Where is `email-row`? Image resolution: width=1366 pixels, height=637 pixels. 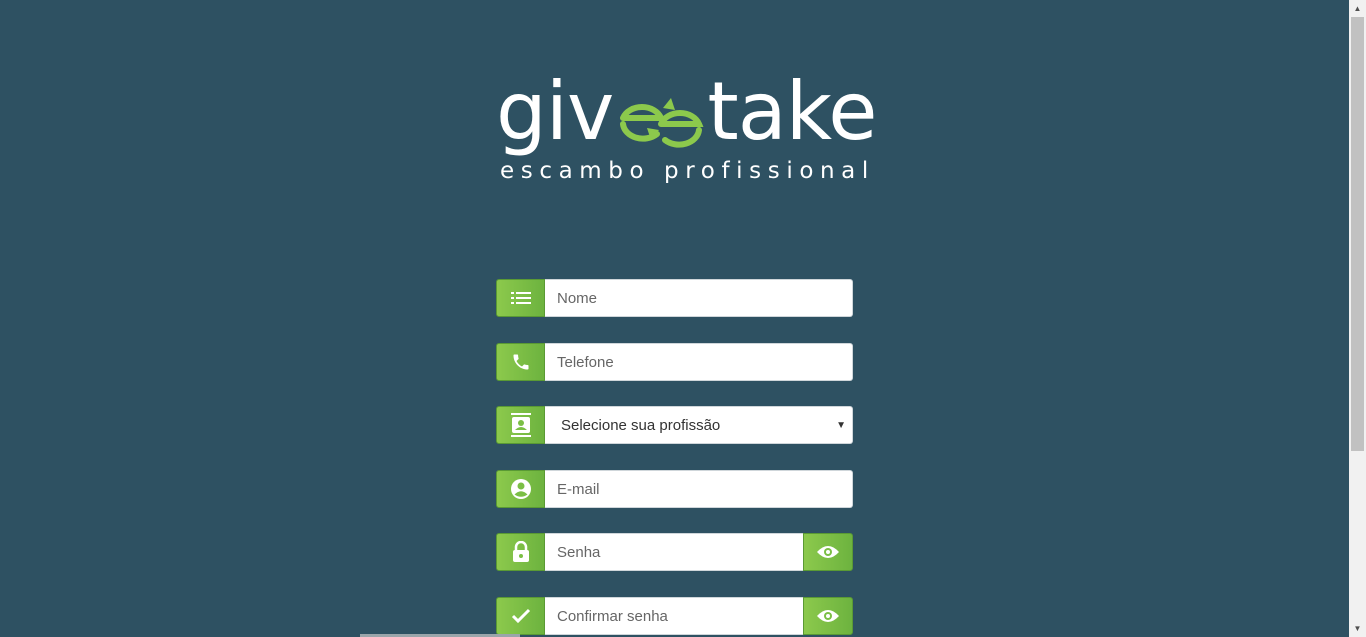
email-row is located at coordinates (674, 489).